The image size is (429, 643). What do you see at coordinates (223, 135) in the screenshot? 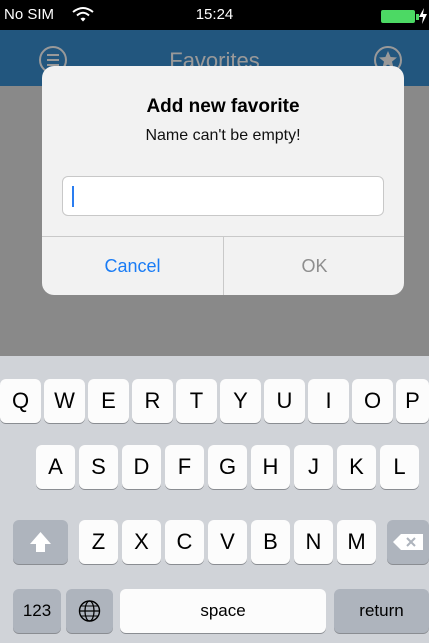
I see `dialog-message: Name can't be empty!` at bounding box center [223, 135].